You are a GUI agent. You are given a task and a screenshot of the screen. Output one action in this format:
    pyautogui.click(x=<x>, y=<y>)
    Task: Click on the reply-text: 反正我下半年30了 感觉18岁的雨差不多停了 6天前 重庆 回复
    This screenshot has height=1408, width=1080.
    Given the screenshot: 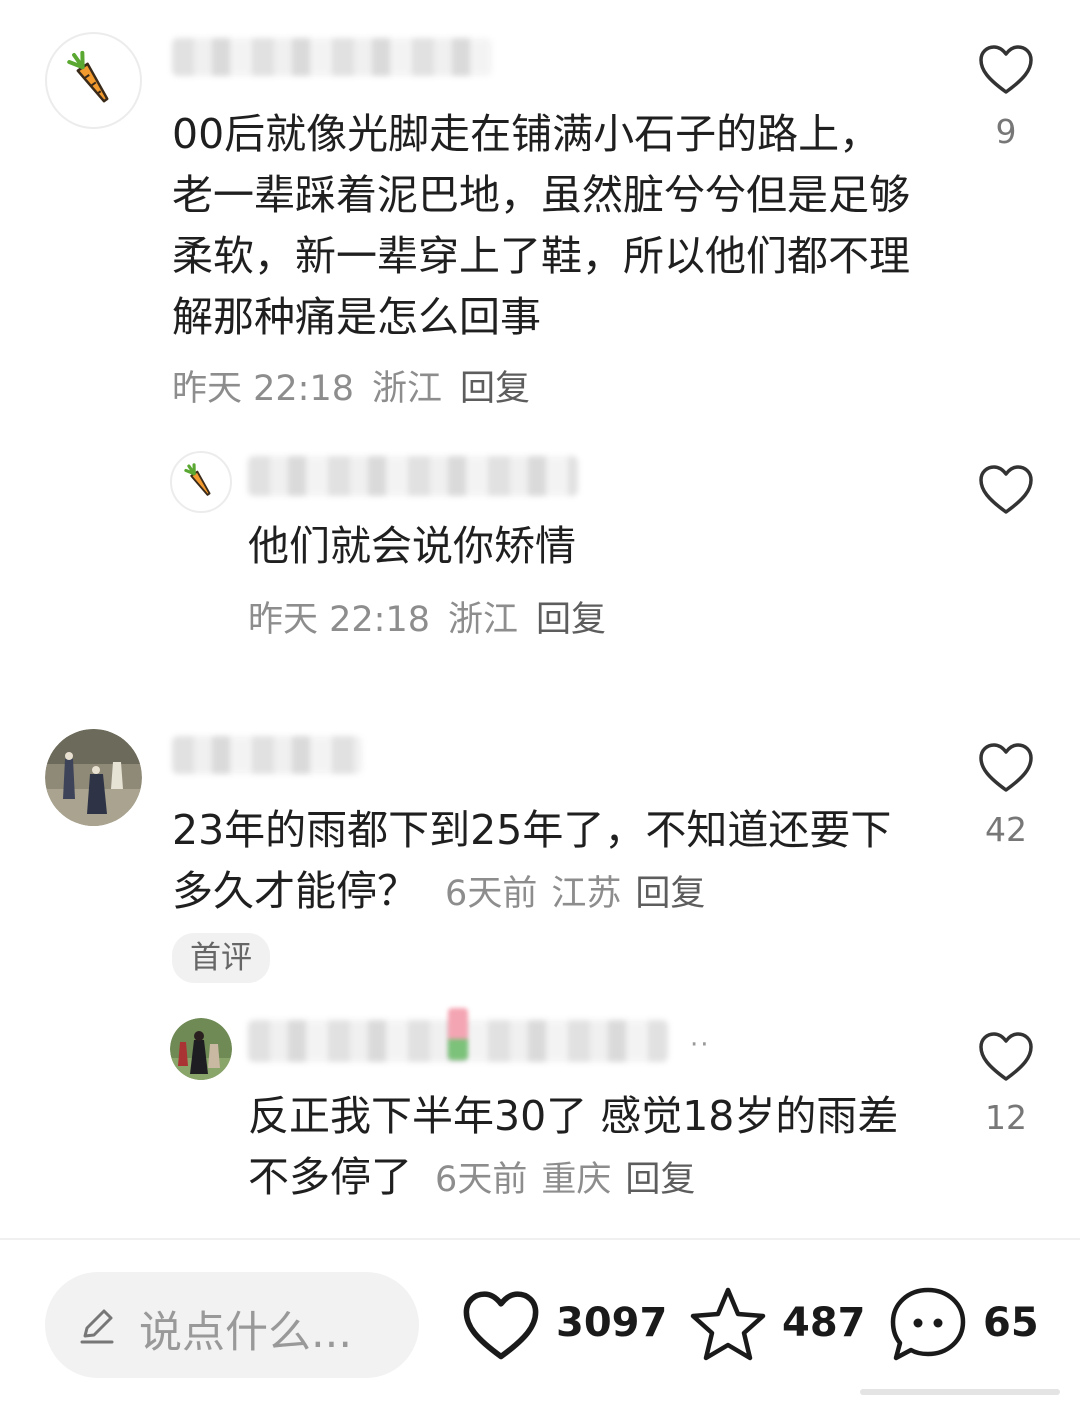 What is the action you would take?
    pyautogui.click(x=583, y=1148)
    